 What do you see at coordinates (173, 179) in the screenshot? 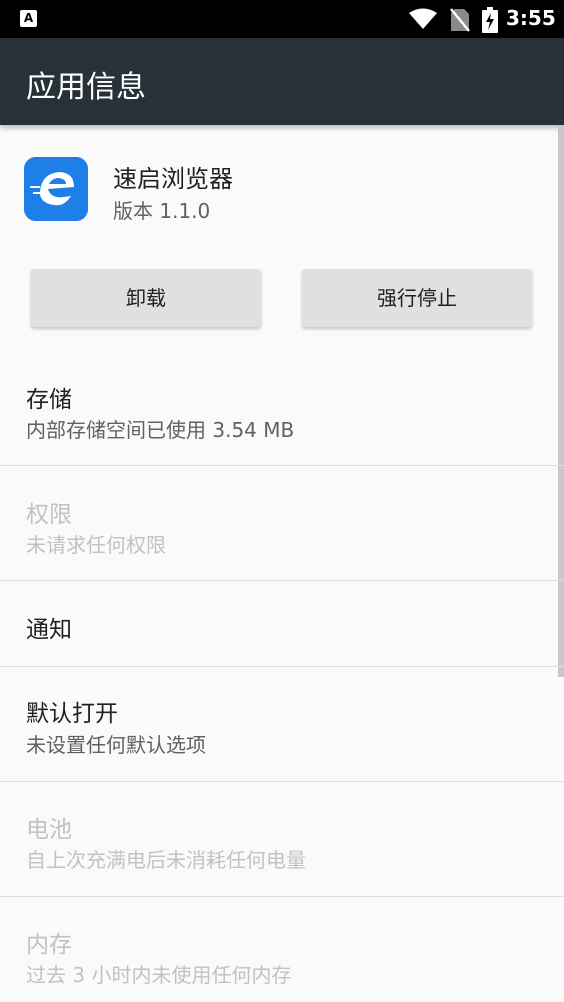
I see `app-name: 速启浏览器` at bounding box center [173, 179].